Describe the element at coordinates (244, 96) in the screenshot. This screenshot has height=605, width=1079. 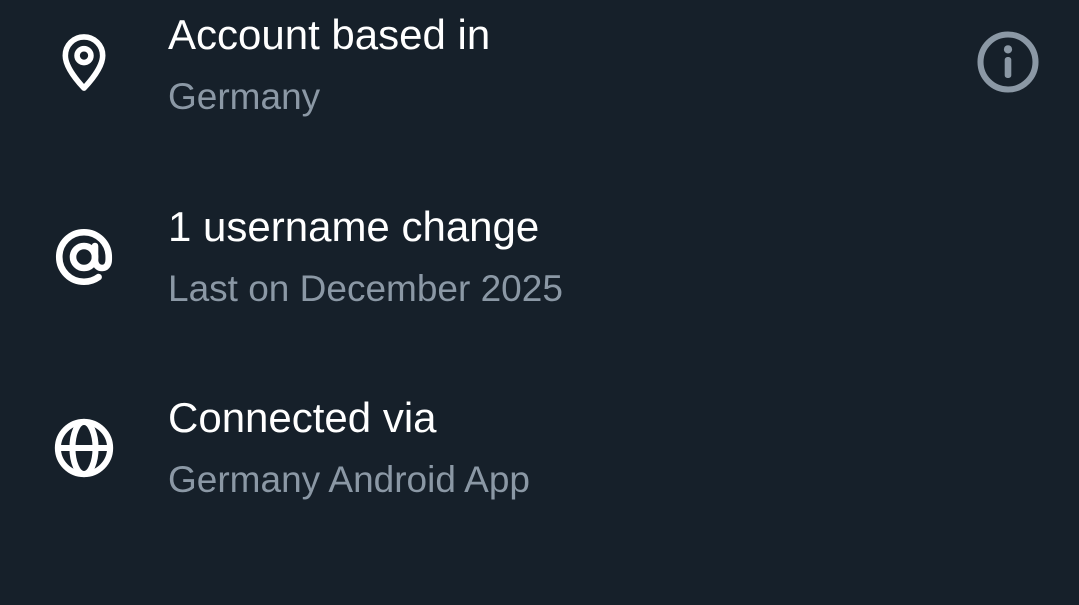
I see `account-location-value: Germany` at that location.